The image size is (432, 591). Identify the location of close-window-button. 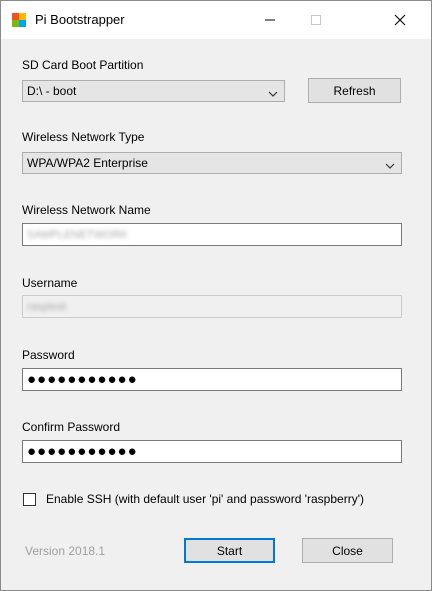
(400, 20).